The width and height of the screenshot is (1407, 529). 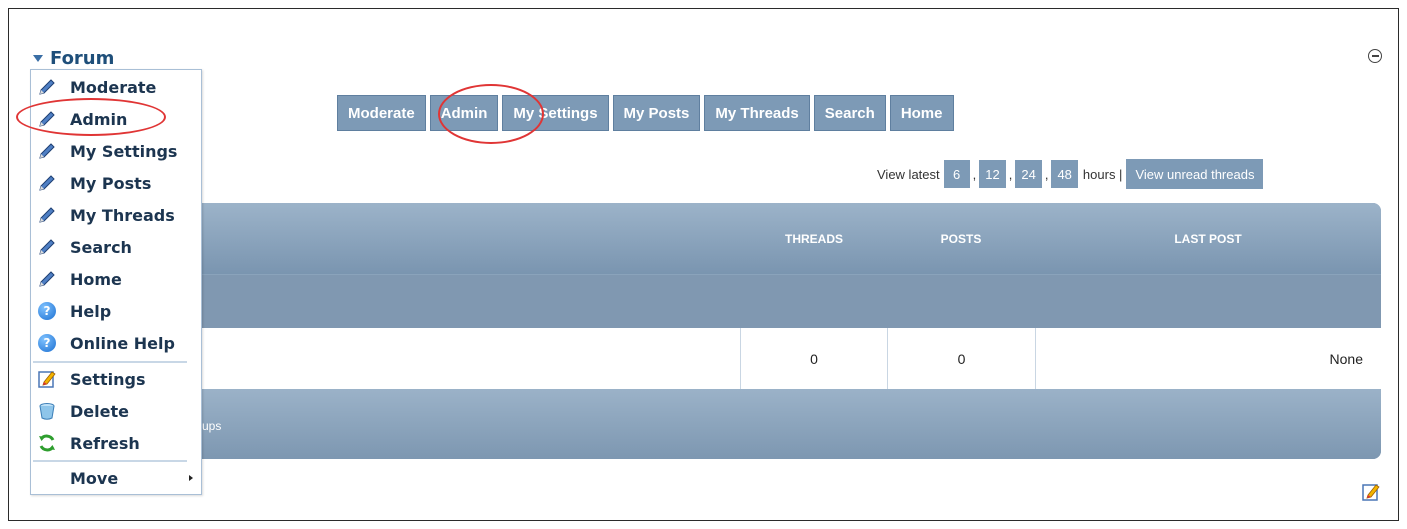 I want to click on latest-6-hours-button: 6, so click(x=956, y=174).